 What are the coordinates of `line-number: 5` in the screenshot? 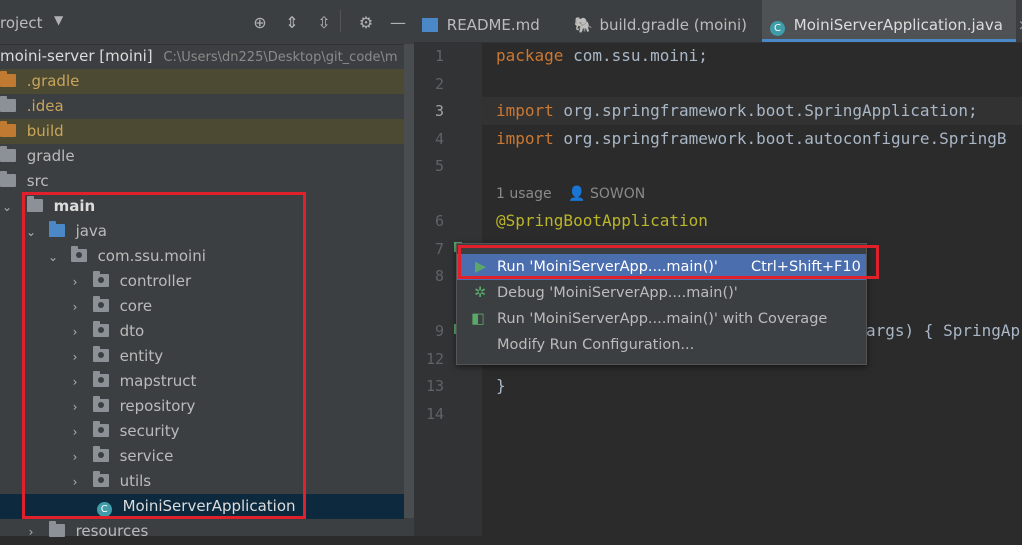 It's located at (439, 166).